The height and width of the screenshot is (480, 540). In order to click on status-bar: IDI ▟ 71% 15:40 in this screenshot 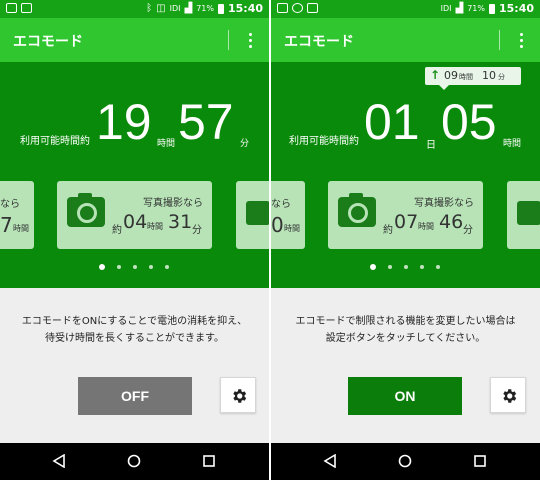, I will do `click(405, 9)`.